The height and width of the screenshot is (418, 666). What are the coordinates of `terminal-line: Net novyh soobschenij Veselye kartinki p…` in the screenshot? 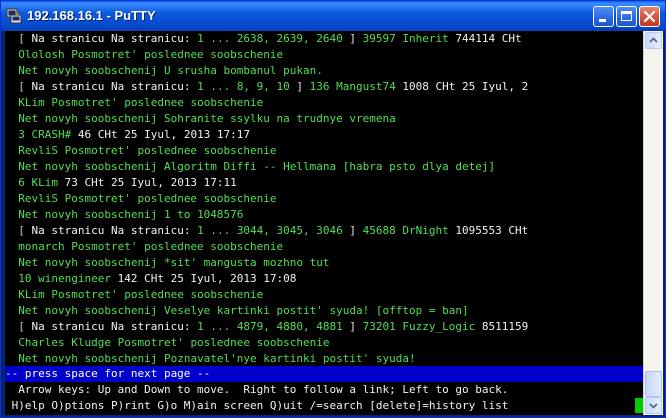 It's located at (237, 311).